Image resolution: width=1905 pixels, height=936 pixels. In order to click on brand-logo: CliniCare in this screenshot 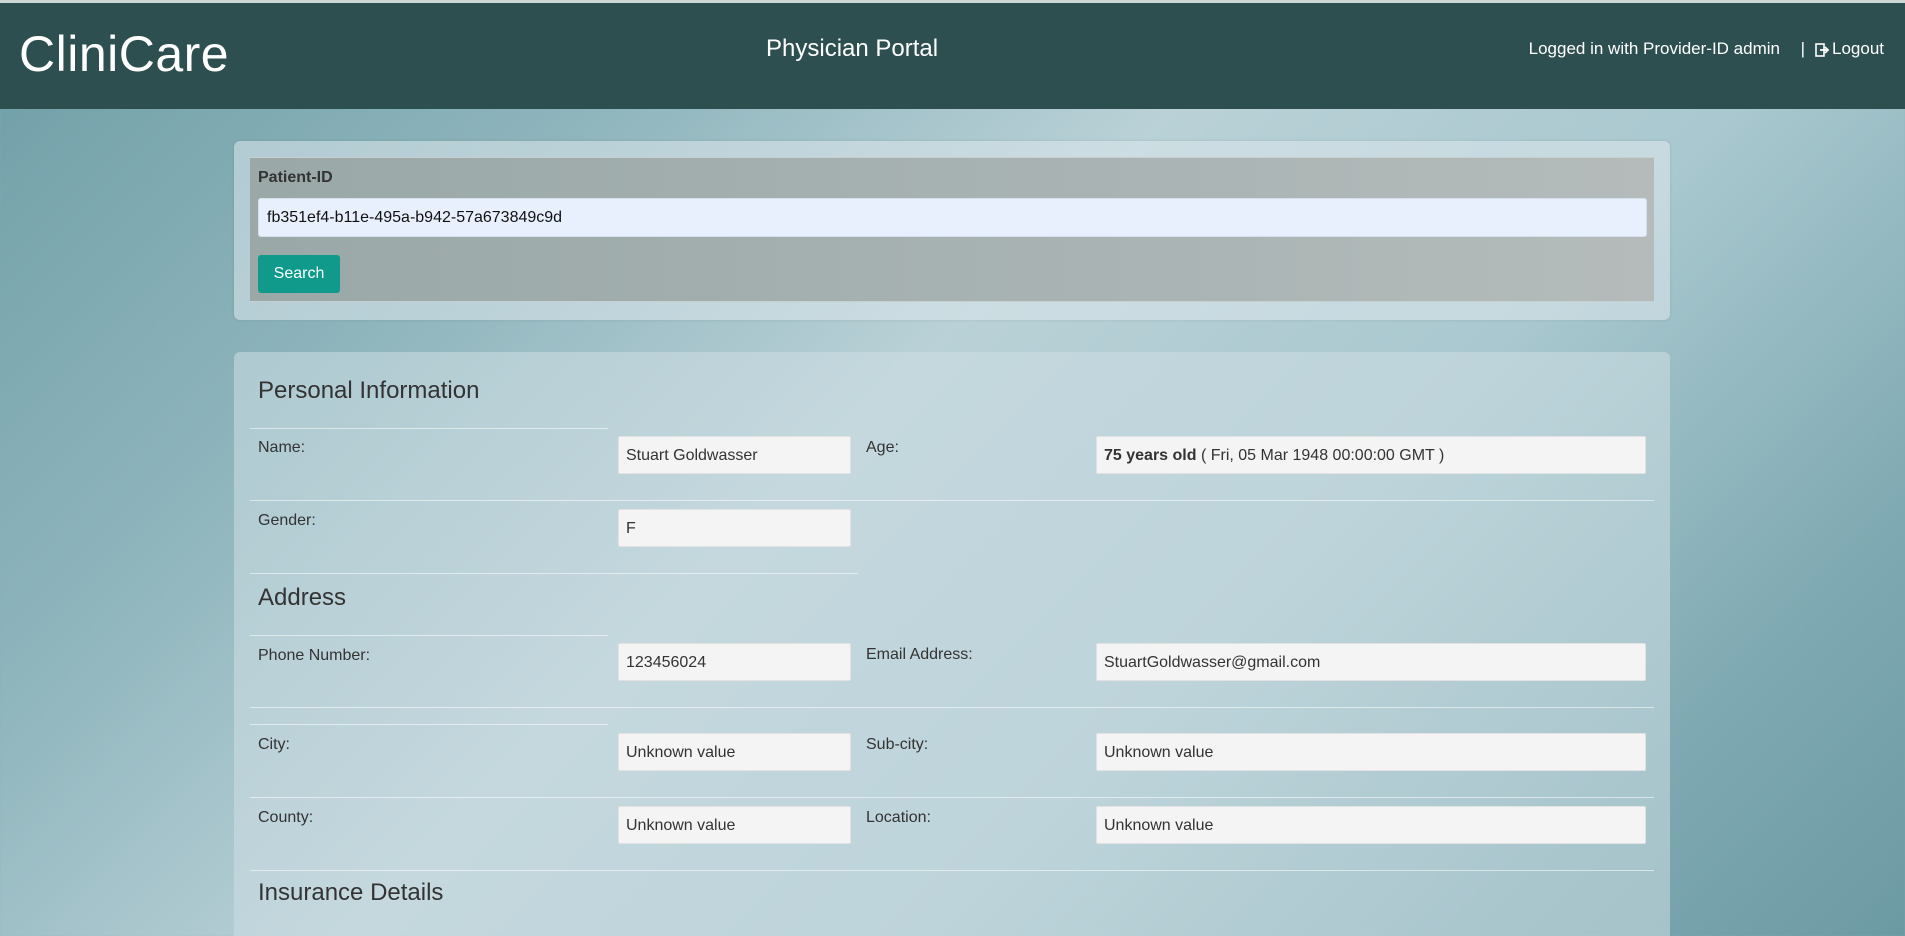, I will do `click(124, 54)`.